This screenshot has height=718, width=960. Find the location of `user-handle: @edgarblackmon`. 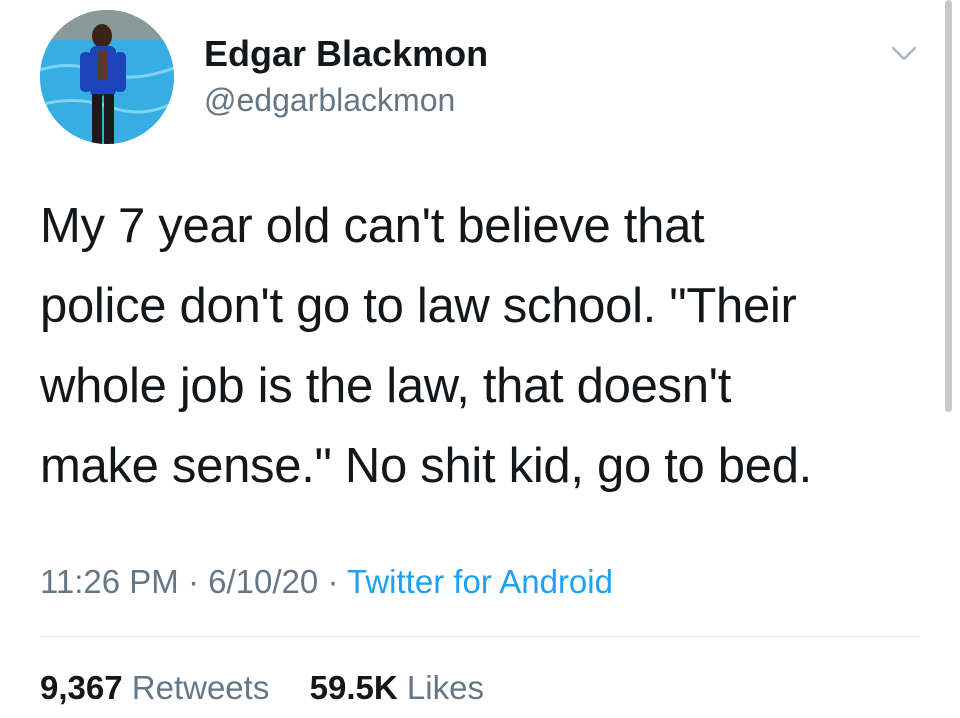

user-handle: @edgarblackmon is located at coordinates (329, 100).